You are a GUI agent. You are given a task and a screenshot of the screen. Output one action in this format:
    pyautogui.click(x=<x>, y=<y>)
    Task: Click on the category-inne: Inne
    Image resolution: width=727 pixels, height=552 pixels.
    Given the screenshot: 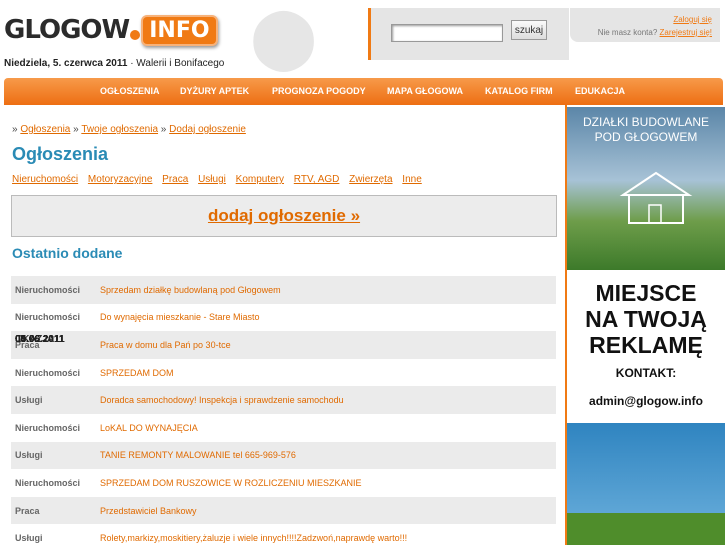 What is the action you would take?
    pyautogui.click(x=411, y=179)
    